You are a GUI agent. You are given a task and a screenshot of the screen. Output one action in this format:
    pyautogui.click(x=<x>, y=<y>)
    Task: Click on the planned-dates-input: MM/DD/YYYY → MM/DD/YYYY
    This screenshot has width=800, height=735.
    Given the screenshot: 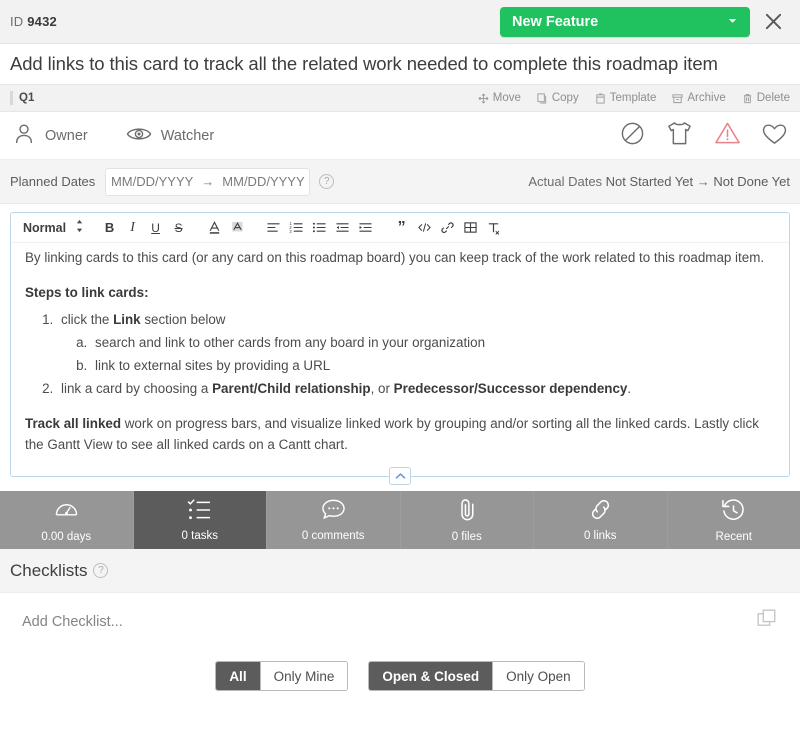 What is the action you would take?
    pyautogui.click(x=208, y=181)
    